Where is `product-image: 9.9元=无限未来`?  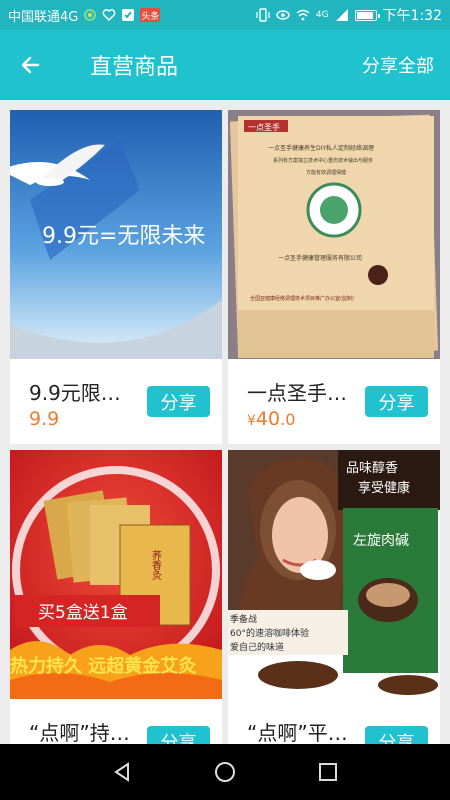
product-image: 9.9元=无限未来 is located at coordinates (116, 234).